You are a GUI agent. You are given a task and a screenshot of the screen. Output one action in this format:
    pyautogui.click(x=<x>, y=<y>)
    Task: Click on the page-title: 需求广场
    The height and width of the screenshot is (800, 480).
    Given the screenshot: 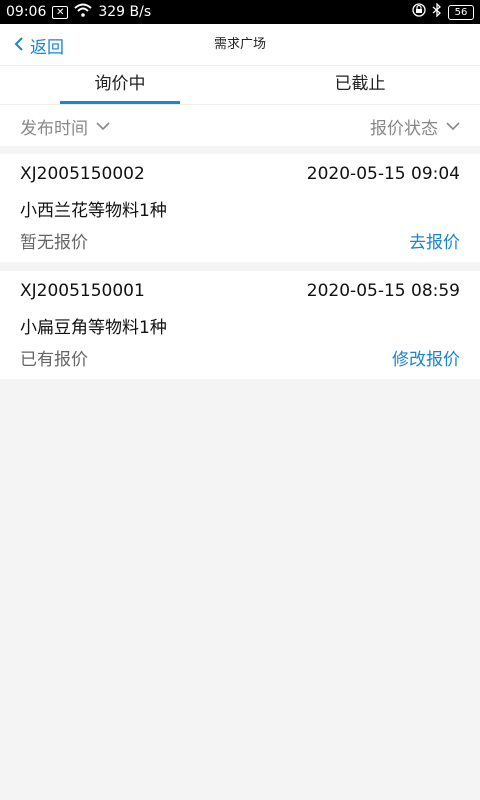 What is the action you would take?
    pyautogui.click(x=239, y=44)
    